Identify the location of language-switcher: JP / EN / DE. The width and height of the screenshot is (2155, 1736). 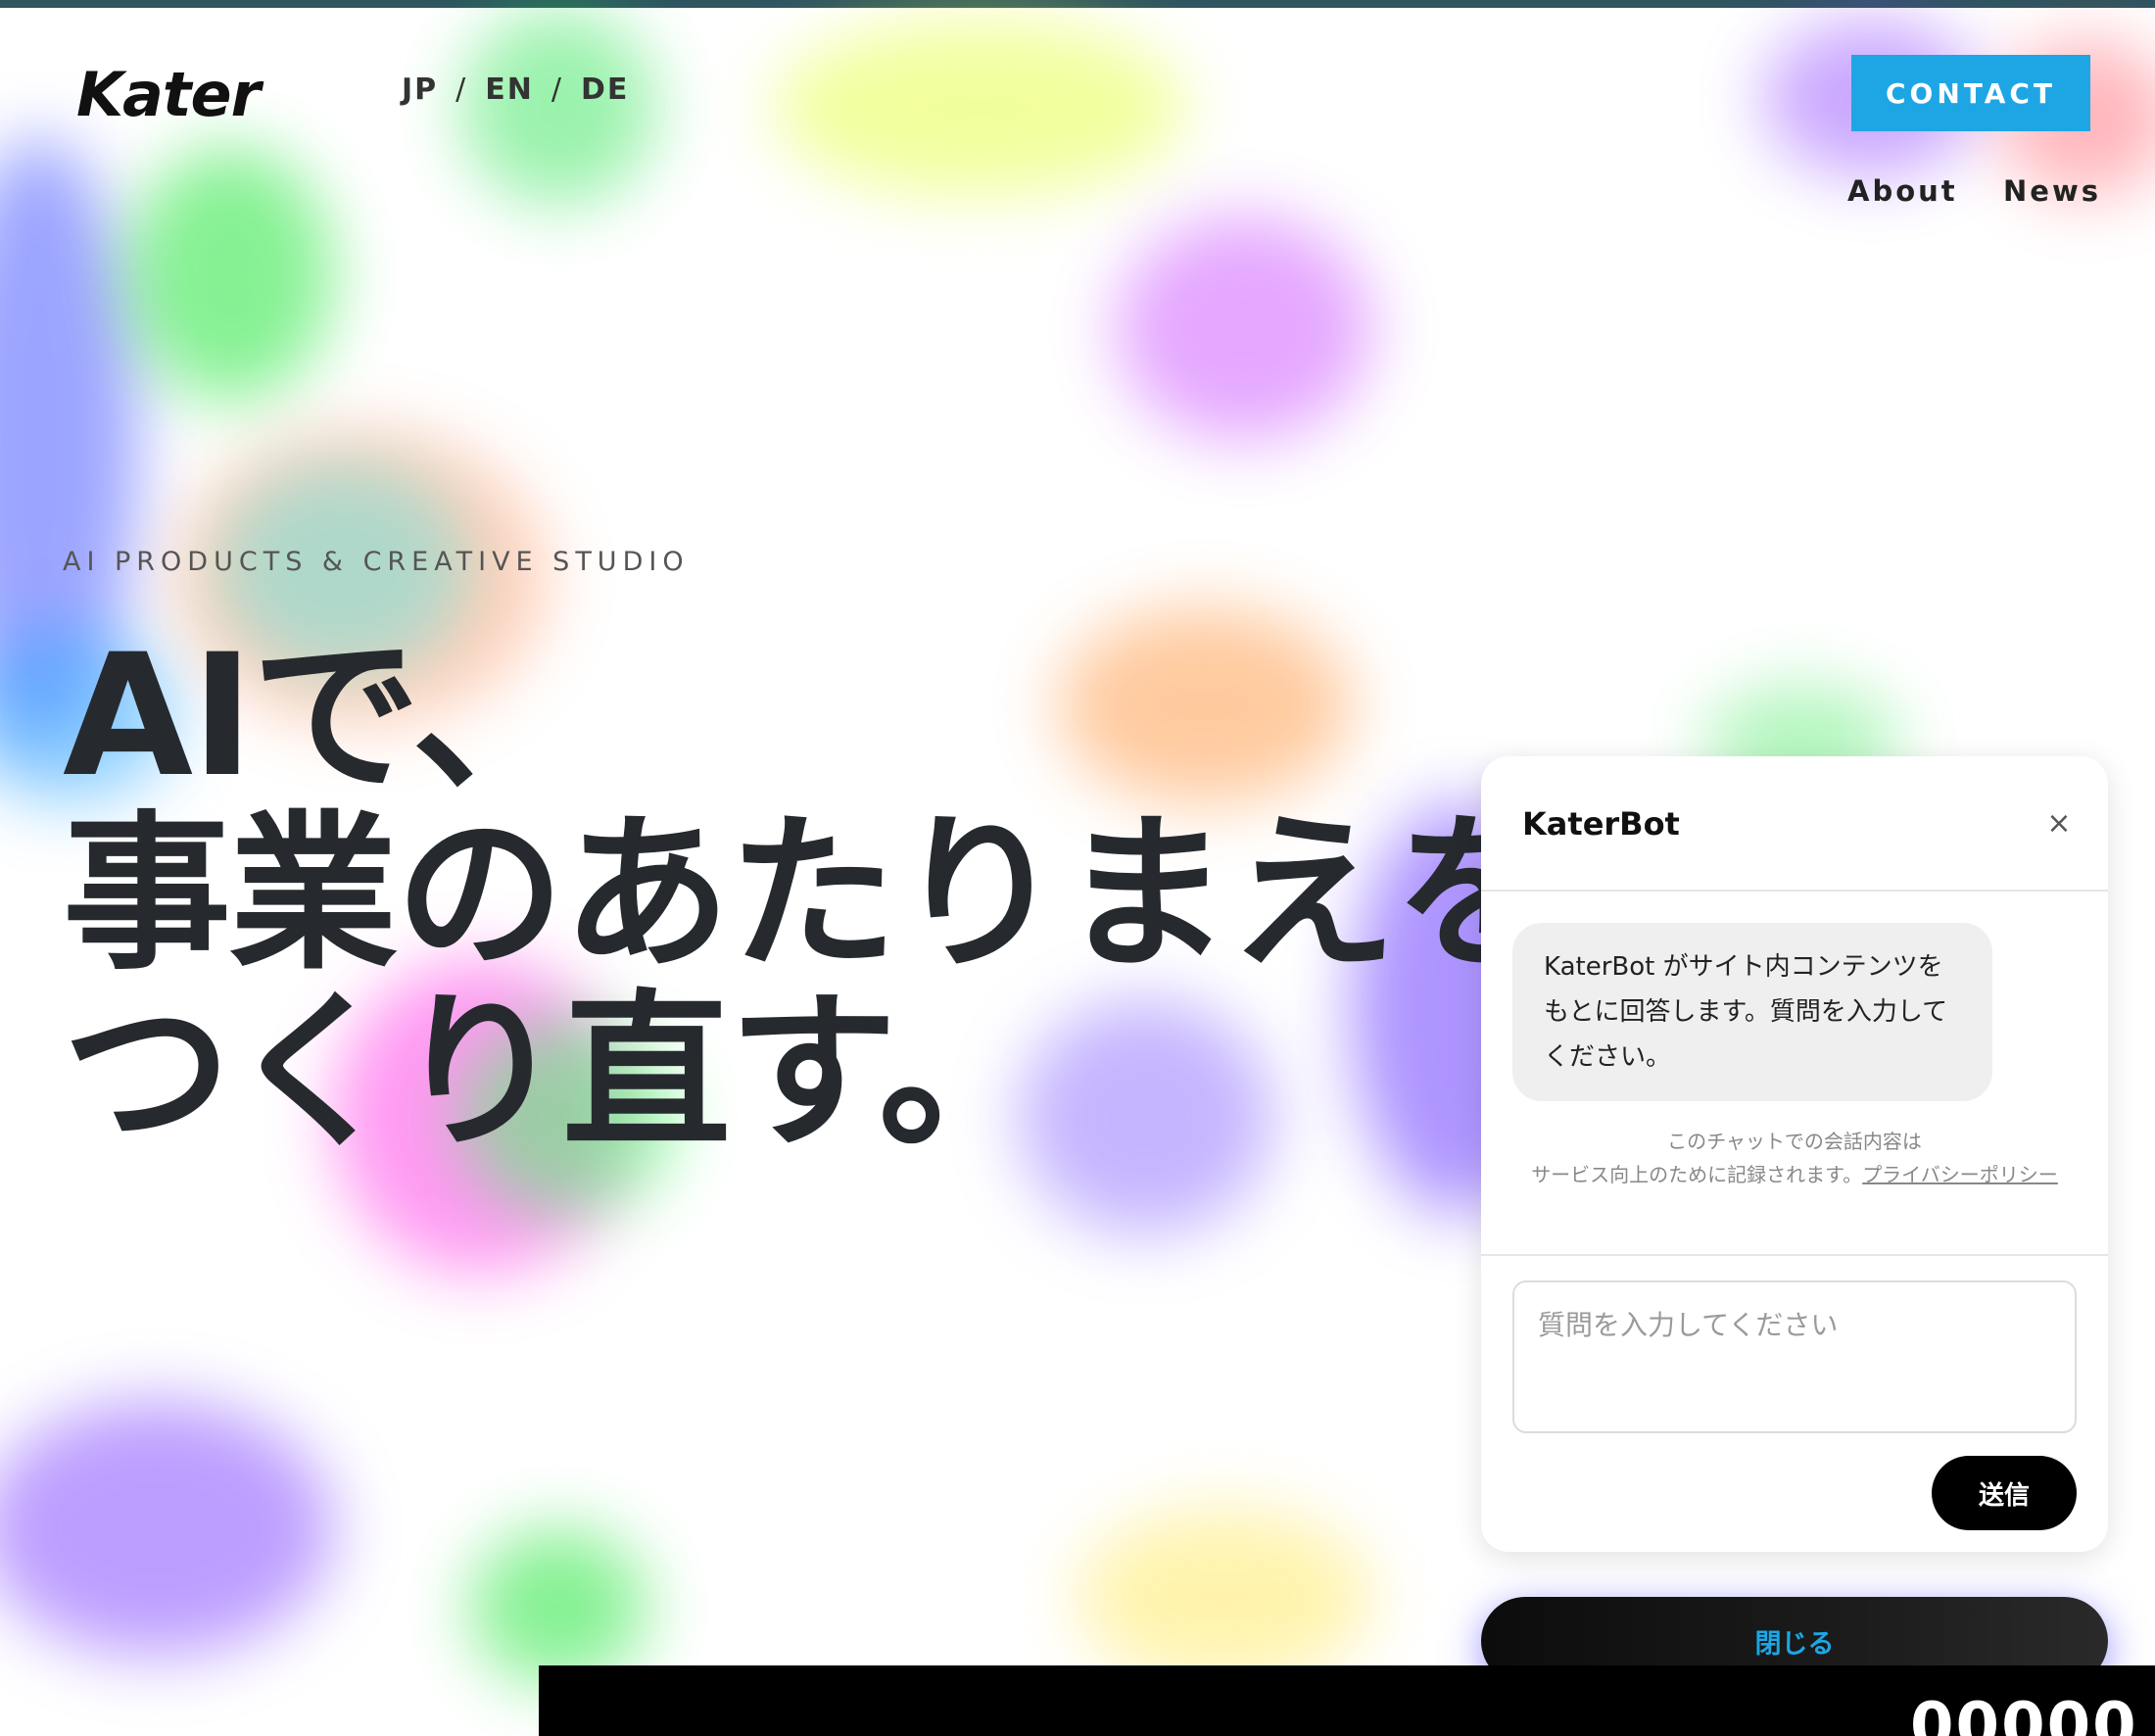
(515, 90).